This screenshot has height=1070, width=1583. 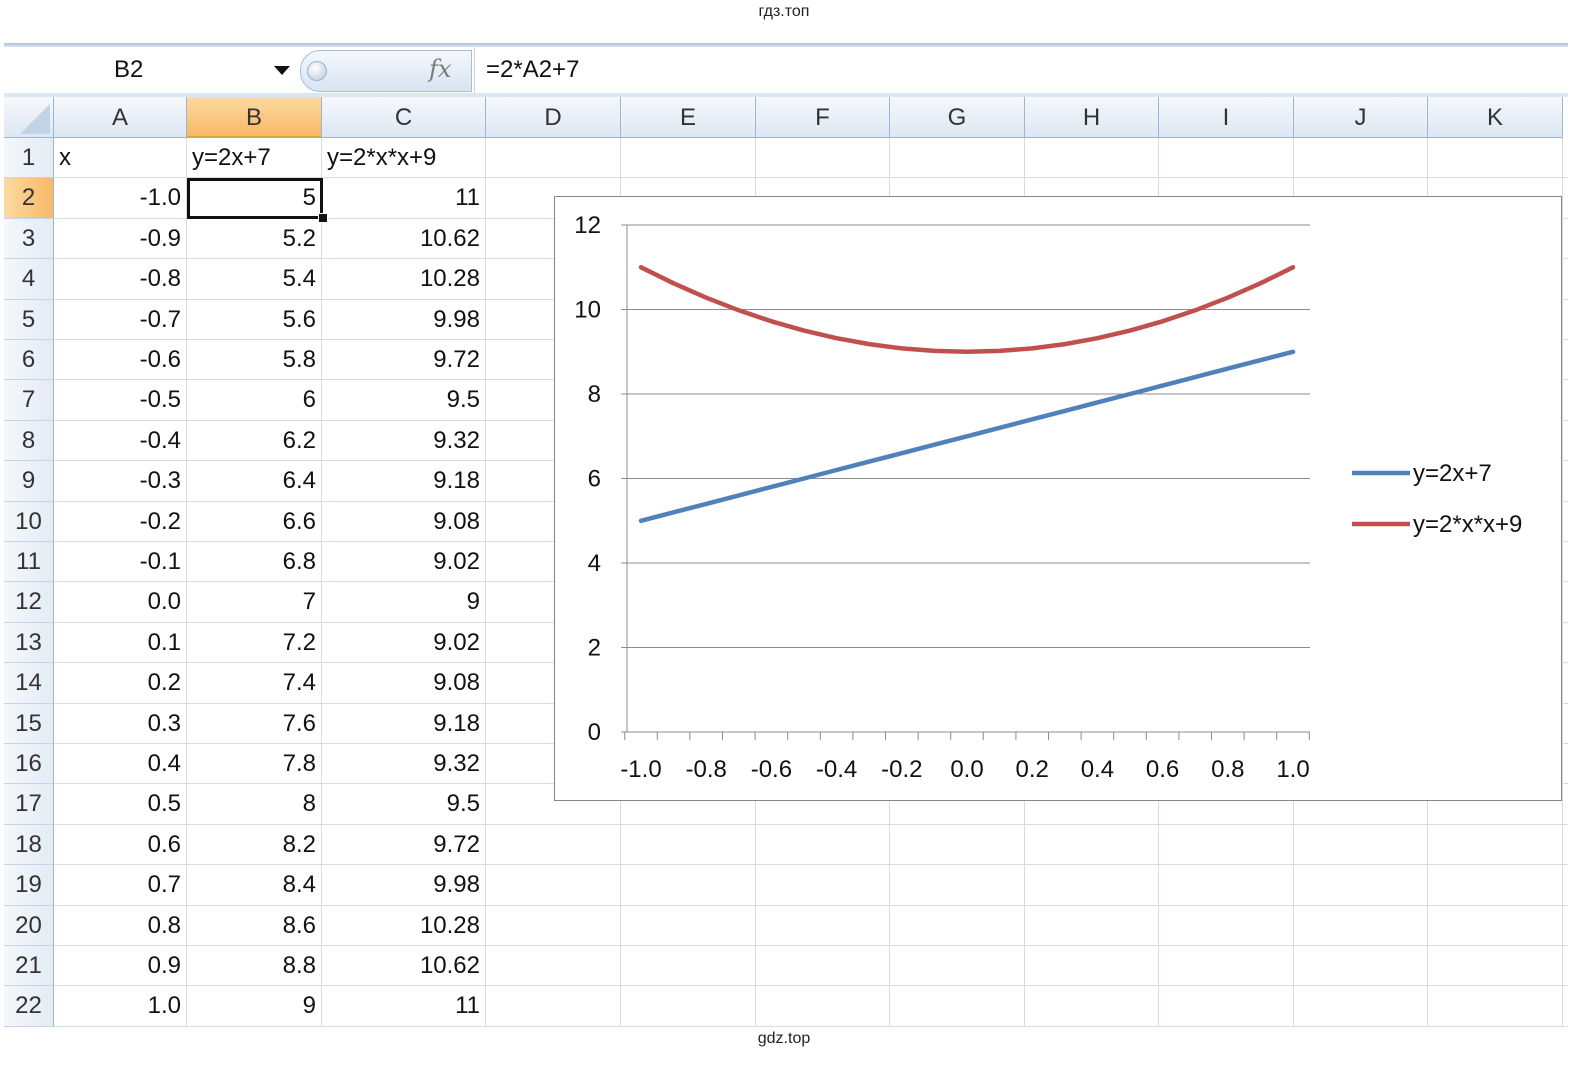 I want to click on cell-a2: -1.0, so click(x=120, y=198).